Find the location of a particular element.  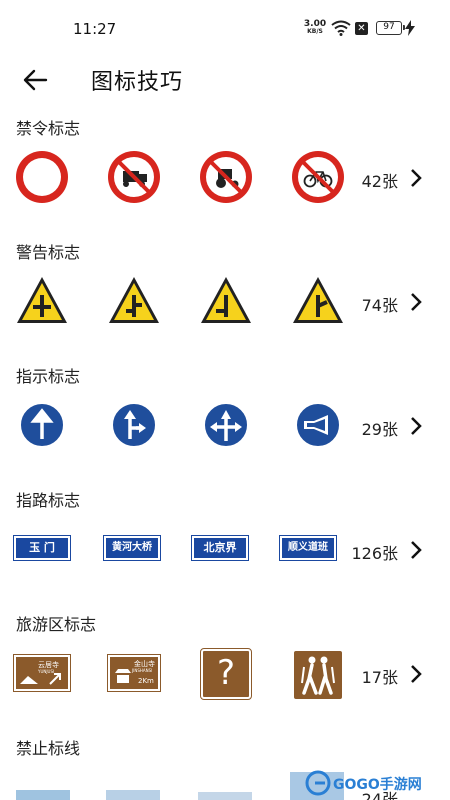

left-or-right-sign-icon is located at coordinates (226, 425).